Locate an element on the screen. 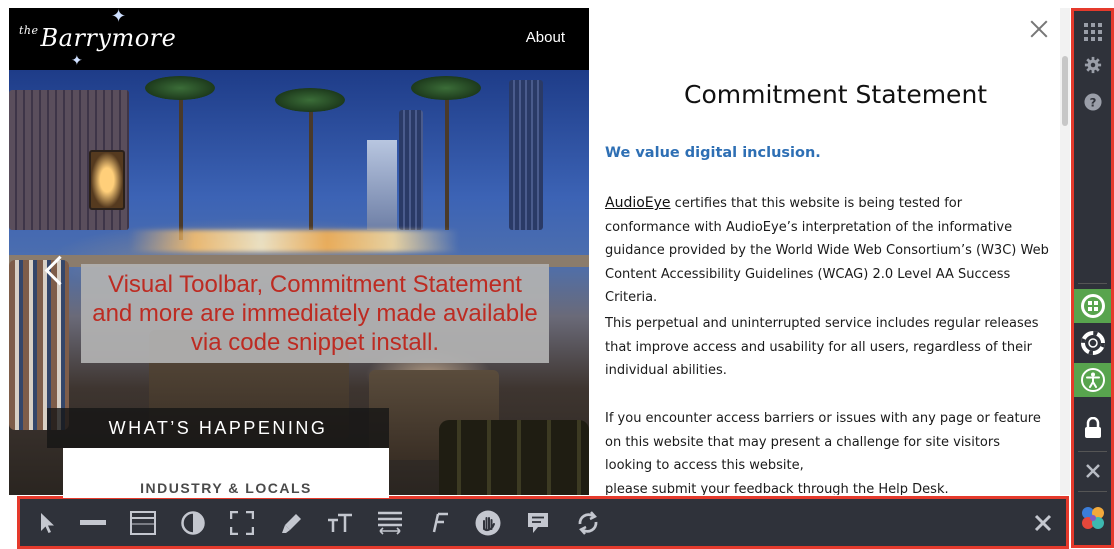 This screenshot has width=1114, height=549. close-panel-button is located at coordinates (1039, 29).